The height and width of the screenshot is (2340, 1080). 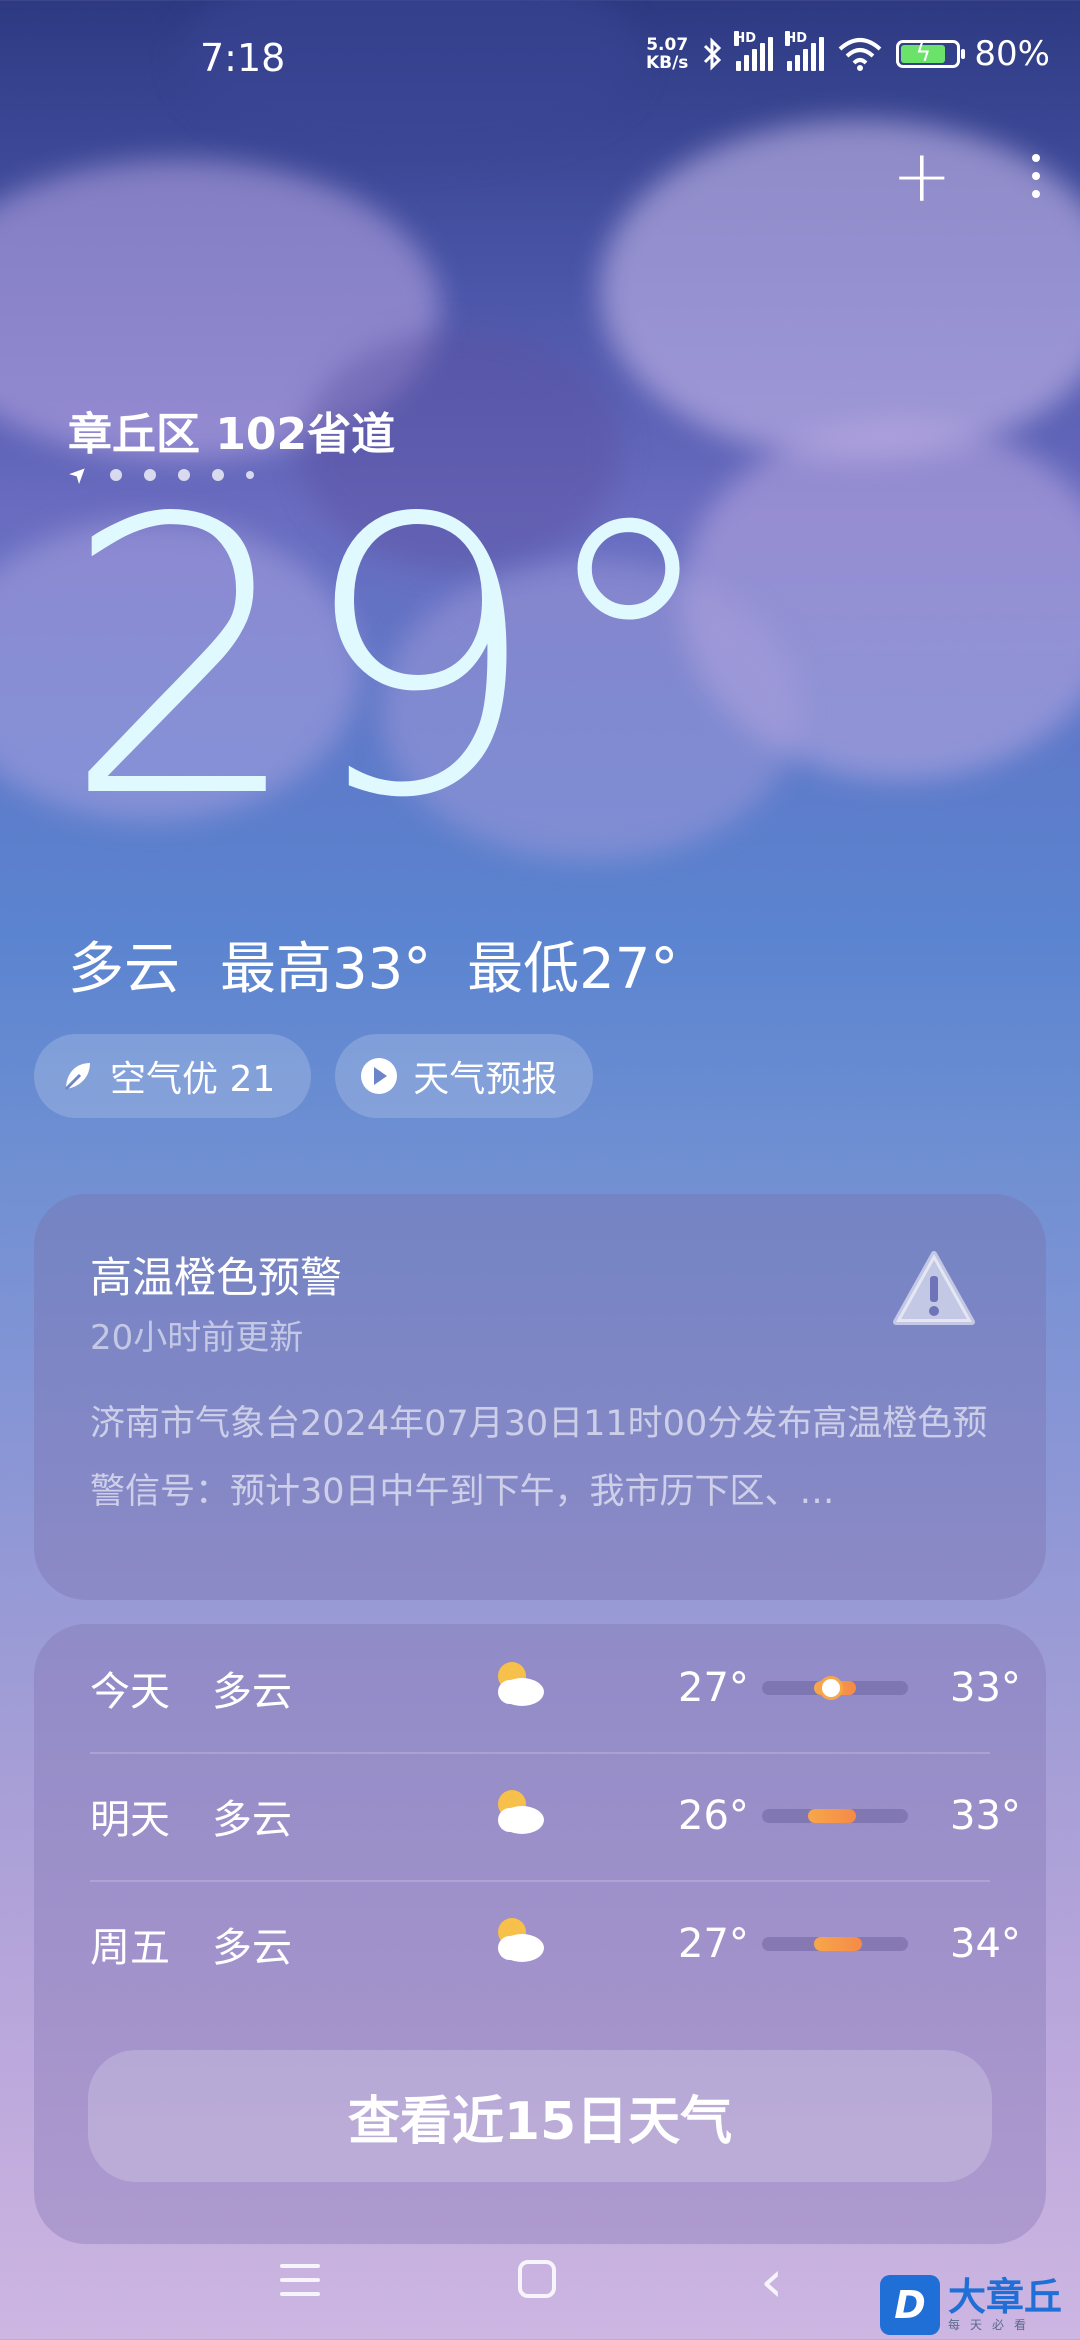 I want to click on wifi-icon, so click(x=860, y=54).